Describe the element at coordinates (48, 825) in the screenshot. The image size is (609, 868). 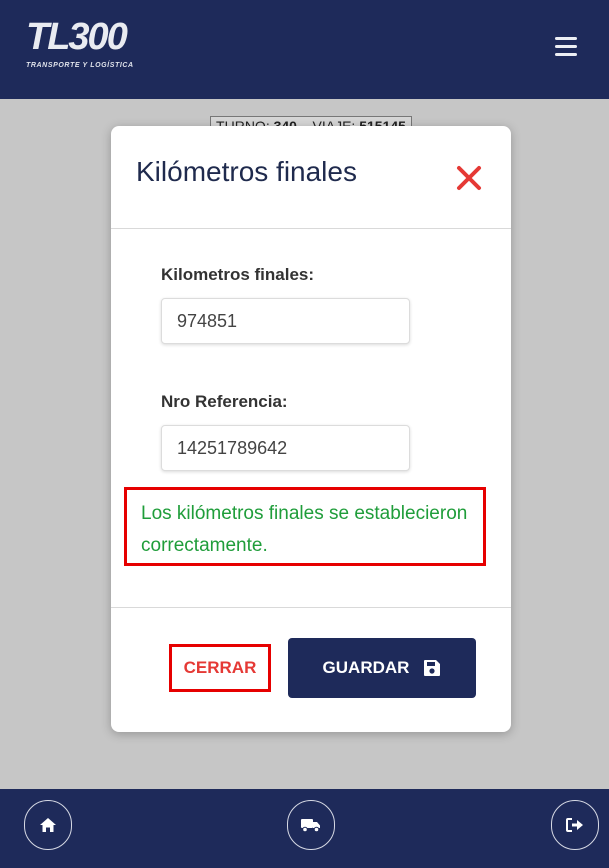
I see `home-icon` at that location.